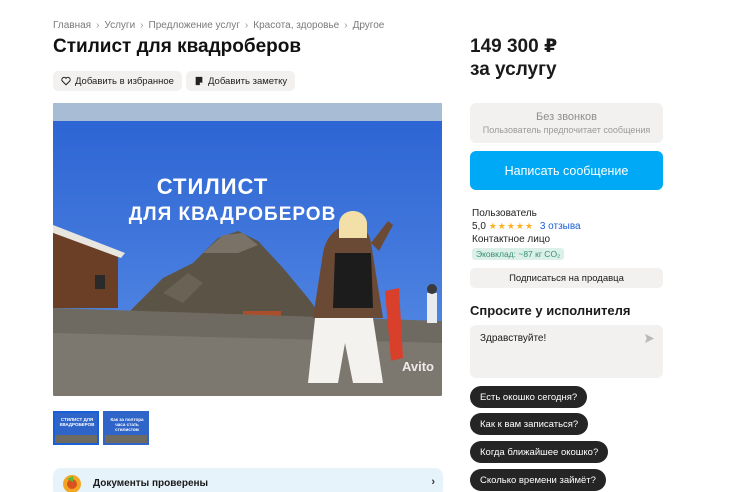  Describe the element at coordinates (538, 480) in the screenshot. I see `quick-question-chip: Сколько времени займёт?` at that location.